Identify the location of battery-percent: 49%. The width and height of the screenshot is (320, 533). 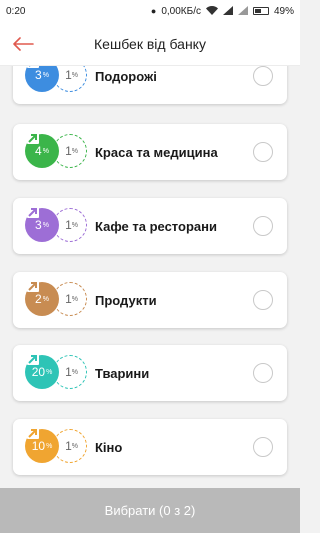
(283, 11).